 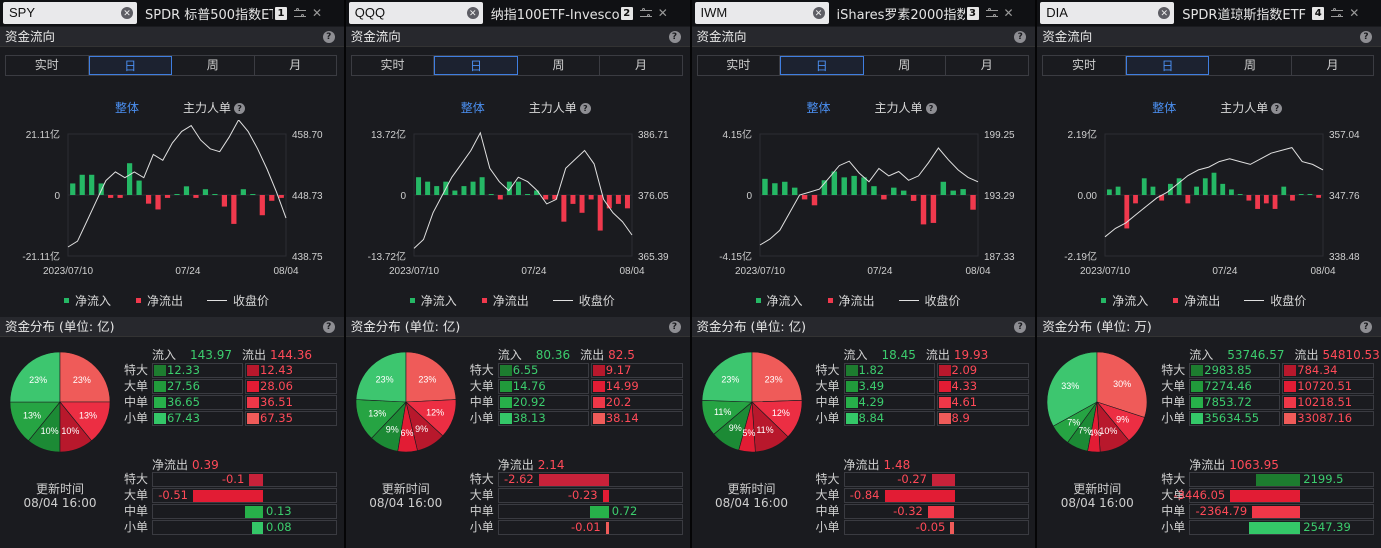 I want to click on flow-row: 中单 7853.72 10218.51, so click(x=1268, y=402).